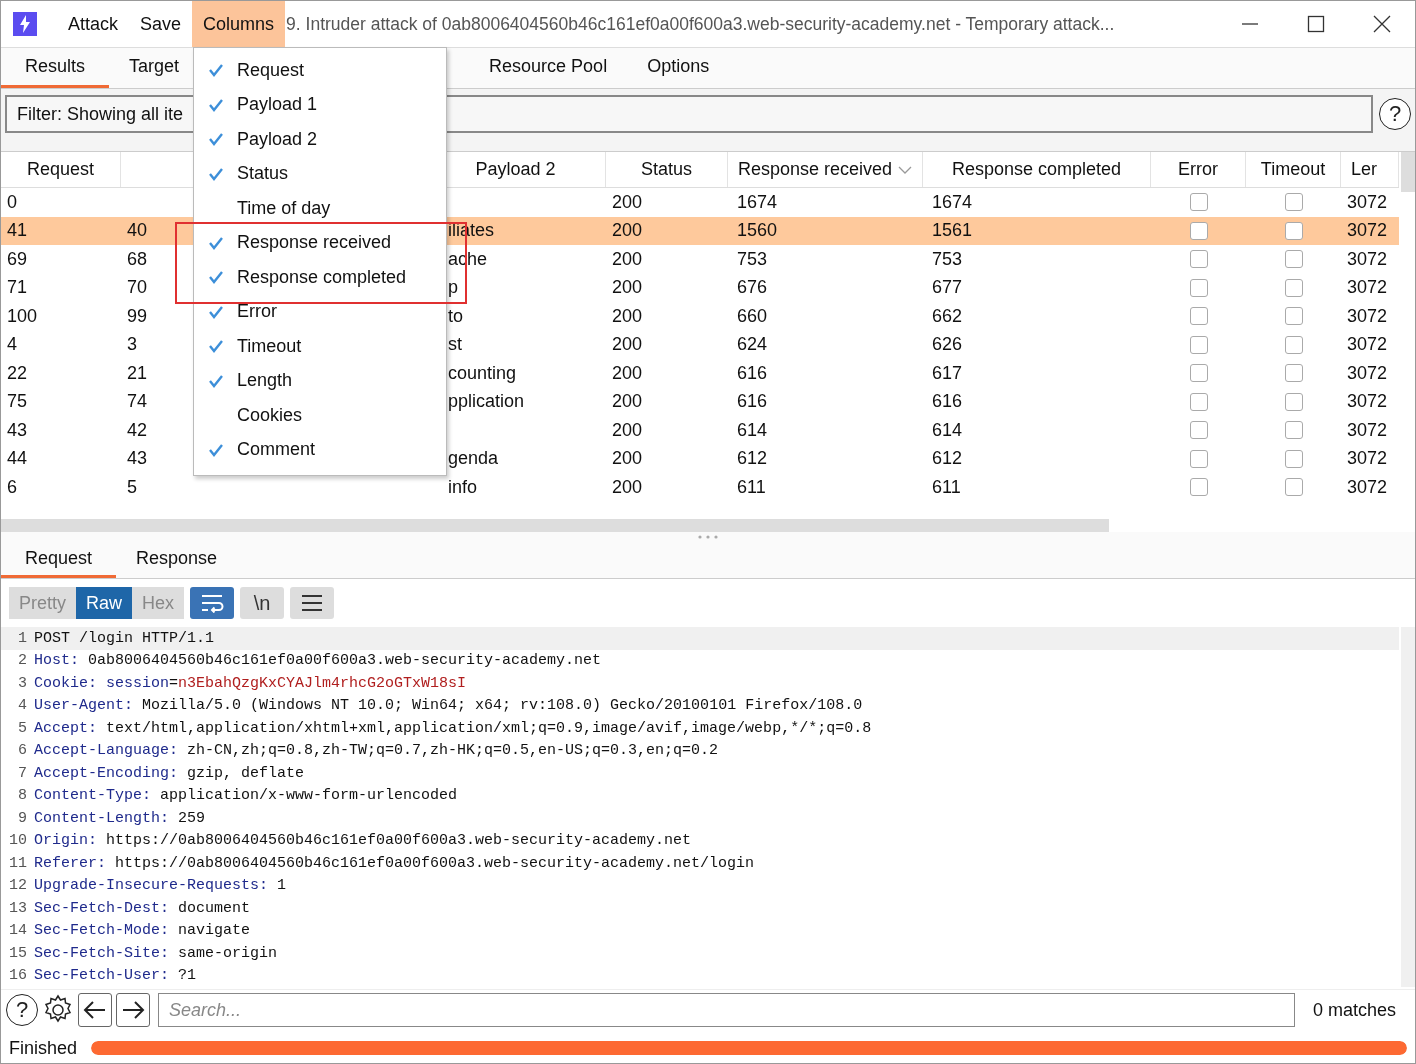 This screenshot has width=1416, height=1064. What do you see at coordinates (137, 288) in the screenshot?
I see `table-cell: 70` at bounding box center [137, 288].